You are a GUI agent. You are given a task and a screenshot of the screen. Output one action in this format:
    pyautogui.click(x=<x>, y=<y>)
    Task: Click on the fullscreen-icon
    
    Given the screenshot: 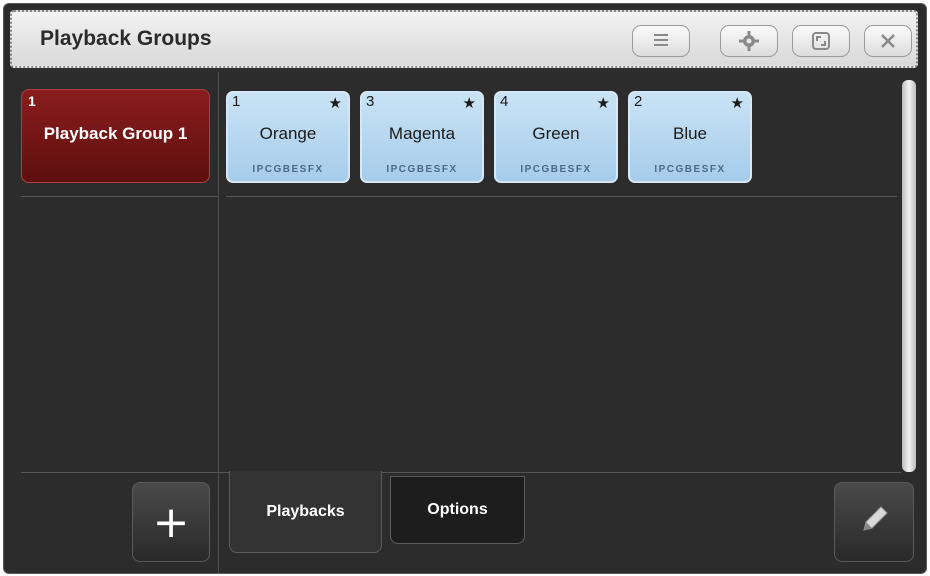 What is the action you would take?
    pyautogui.click(x=821, y=41)
    